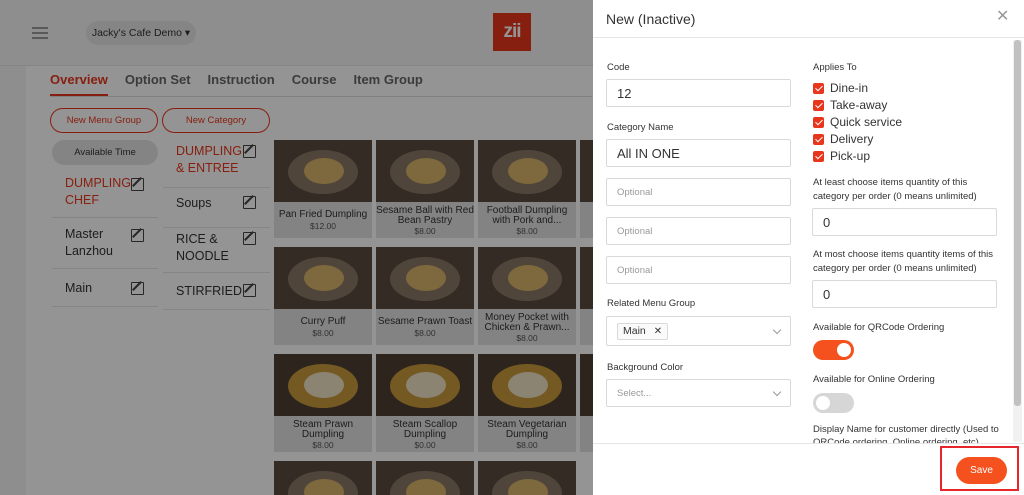 The height and width of the screenshot is (495, 1024). What do you see at coordinates (850, 156) in the screenshot?
I see `checkbox-label: Pick-up` at bounding box center [850, 156].